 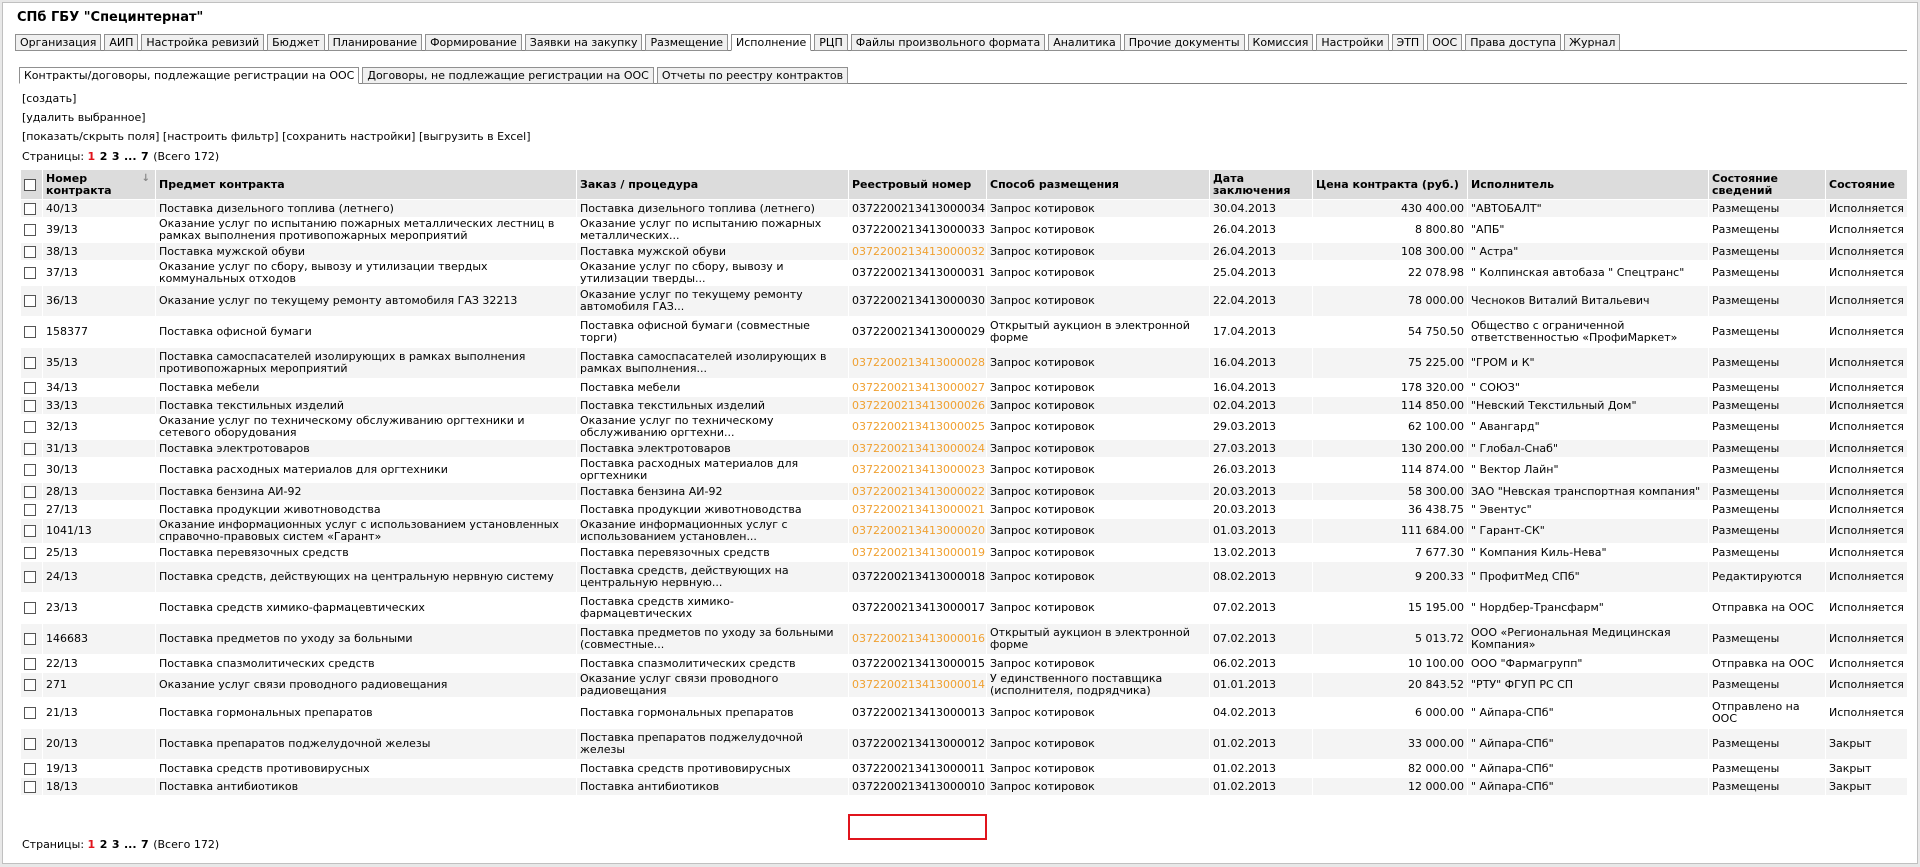 What do you see at coordinates (1390, 184) in the screenshot?
I see `column-header-price: Цена контракта (руб.)` at bounding box center [1390, 184].